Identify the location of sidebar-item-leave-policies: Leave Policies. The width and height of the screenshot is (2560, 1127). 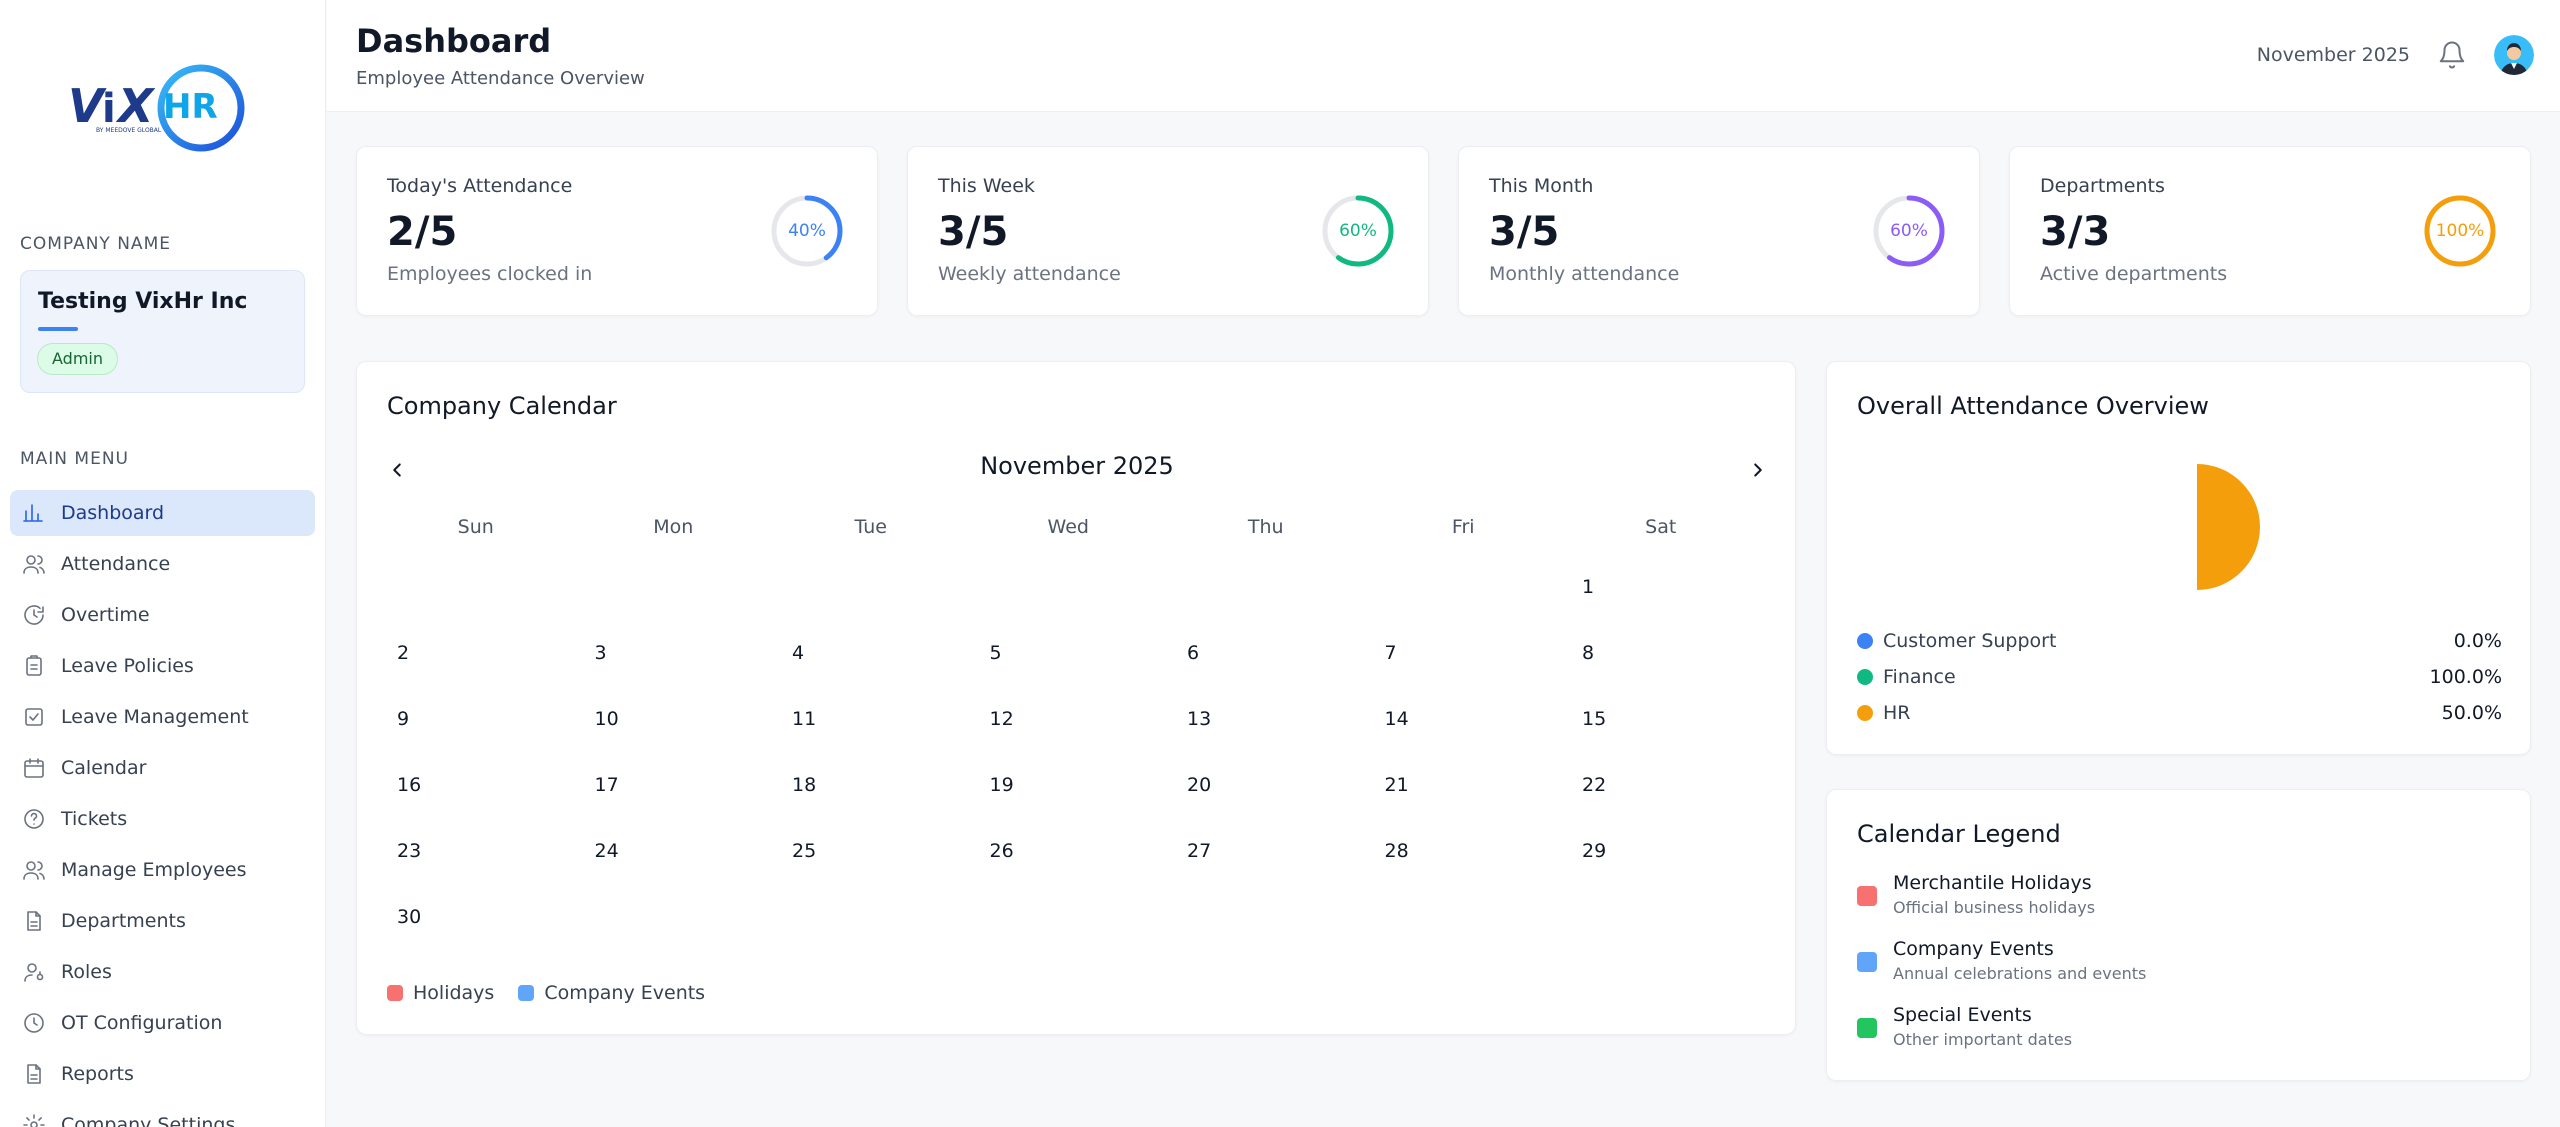
(162, 666).